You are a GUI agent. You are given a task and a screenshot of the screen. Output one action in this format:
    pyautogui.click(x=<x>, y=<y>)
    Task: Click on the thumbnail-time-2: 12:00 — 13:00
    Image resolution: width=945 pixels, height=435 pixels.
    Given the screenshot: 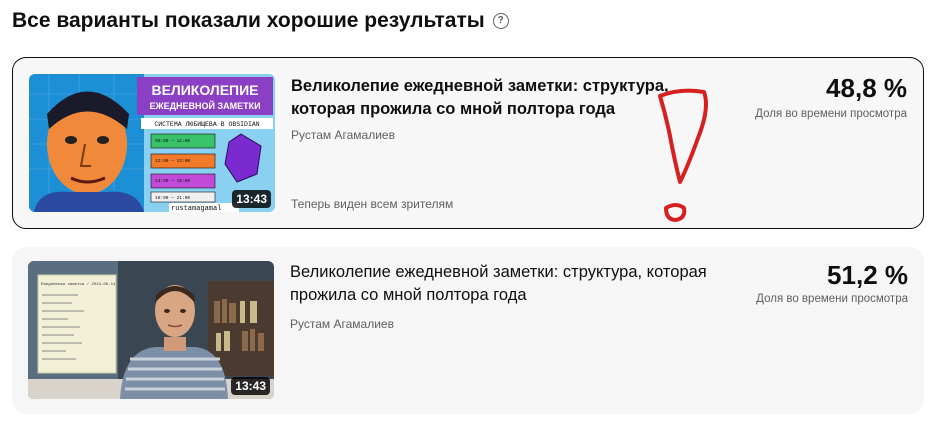 What is the action you would take?
    pyautogui.click(x=172, y=161)
    